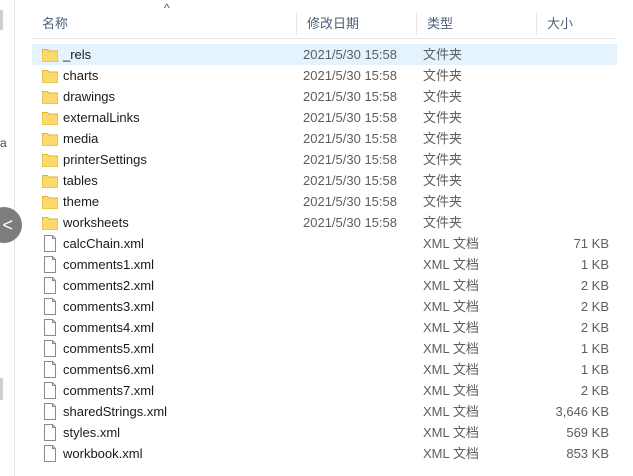 The width and height of the screenshot is (633, 476). Describe the element at coordinates (324, 432) in the screenshot. I see `file-row: styles.xml XML 文档 569 KB` at that location.